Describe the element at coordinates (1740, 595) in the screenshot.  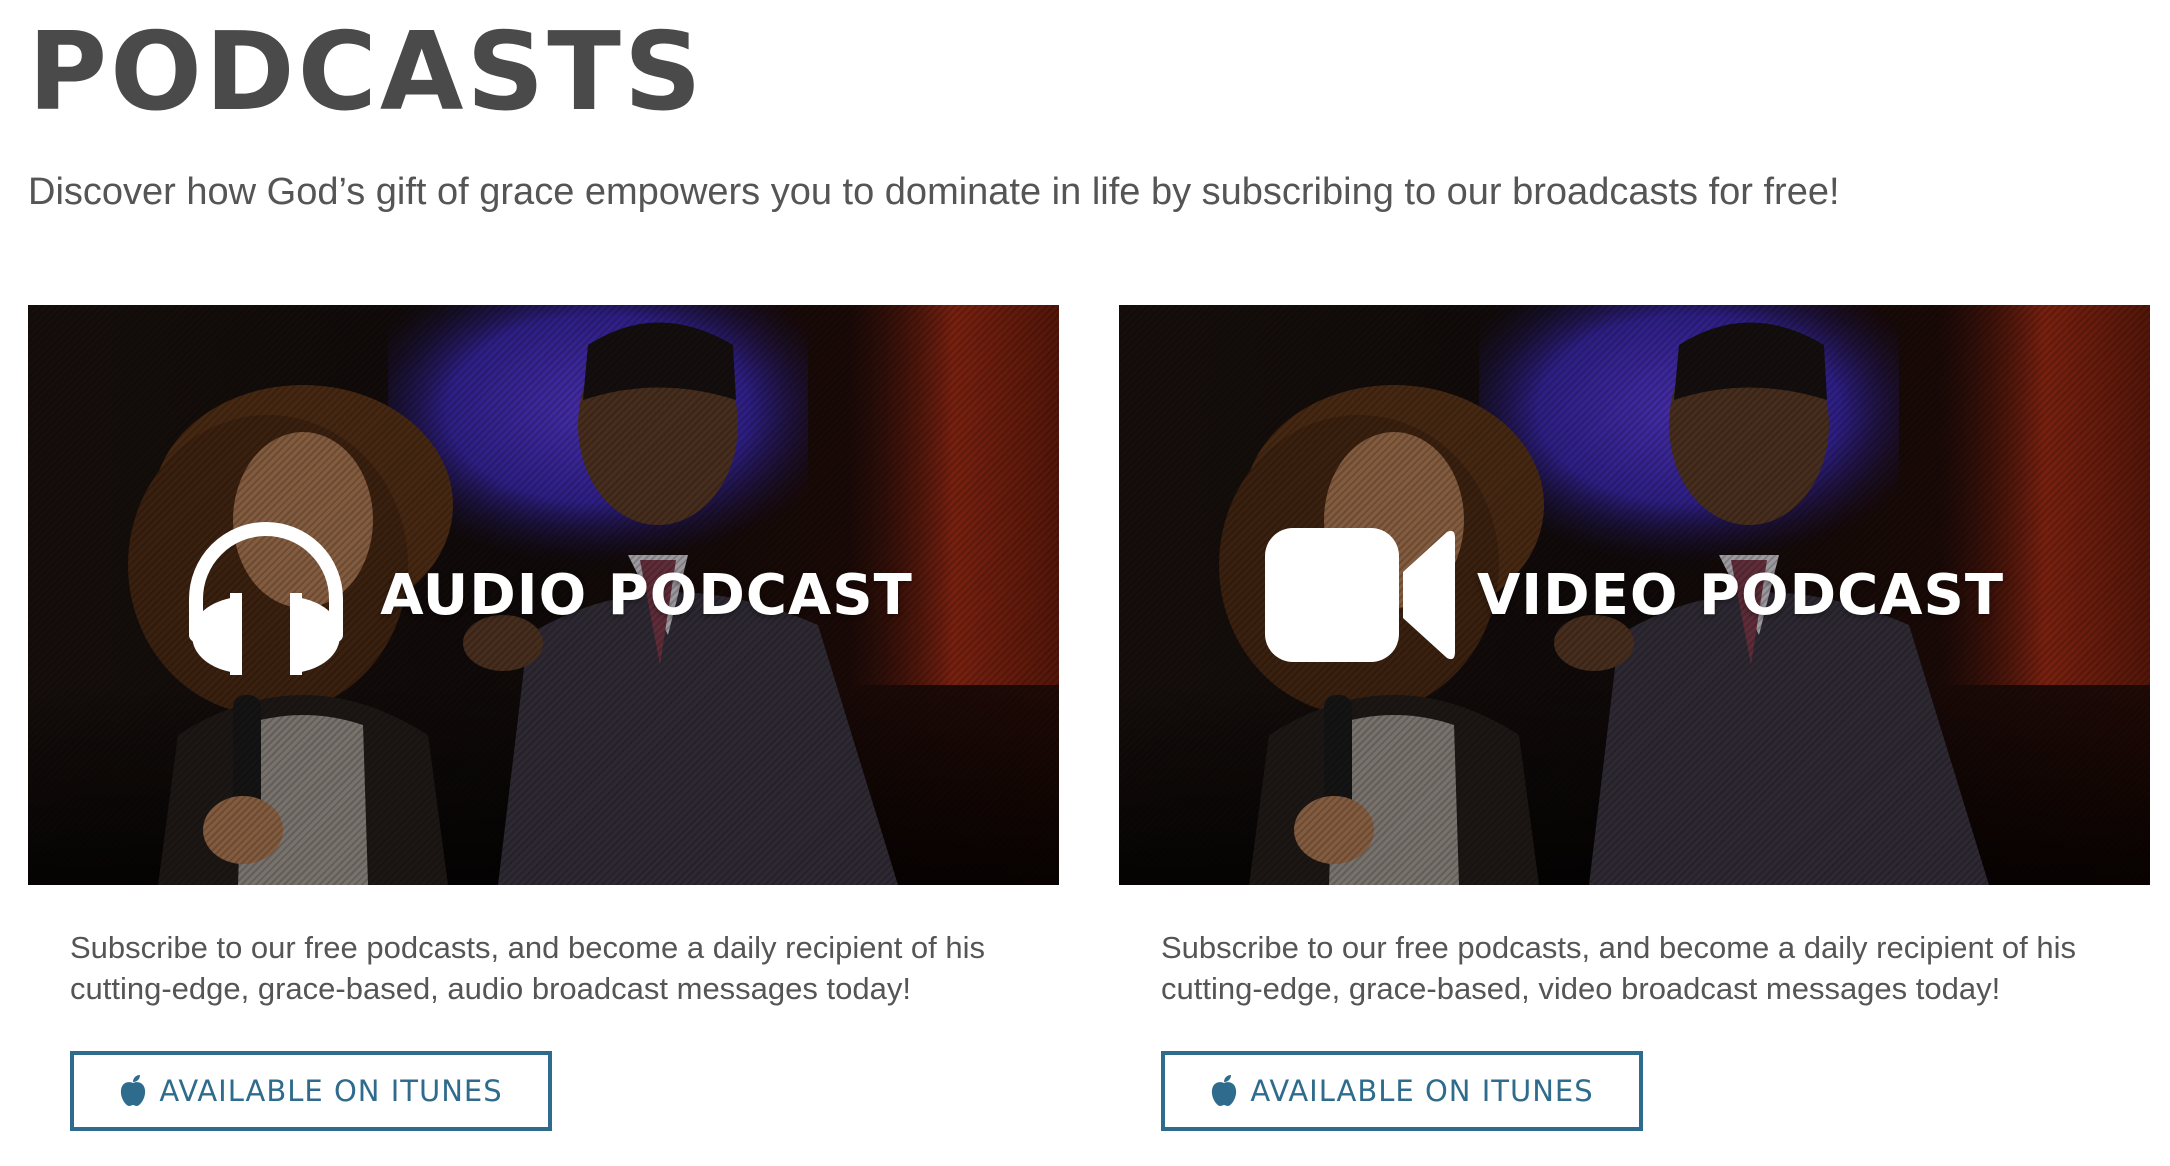
I see `video-podcast-label: VIDEO PODCAST` at that location.